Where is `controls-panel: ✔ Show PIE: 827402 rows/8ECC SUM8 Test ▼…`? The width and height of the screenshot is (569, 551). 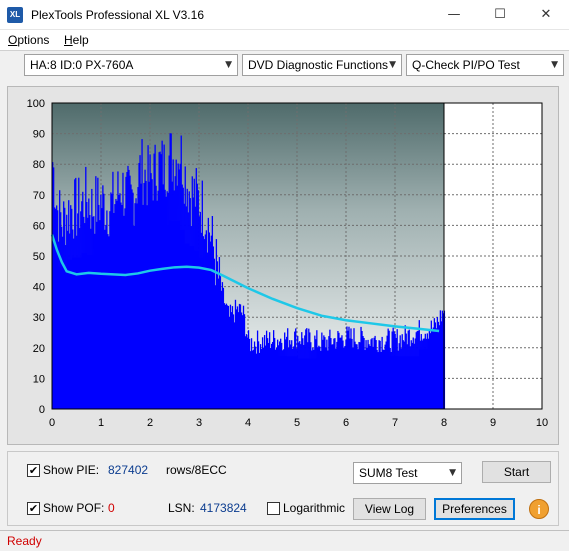
controls-panel: ✔ Show PIE: 827402 rows/8ECC SUM8 Test ▼… is located at coordinates (283, 488).